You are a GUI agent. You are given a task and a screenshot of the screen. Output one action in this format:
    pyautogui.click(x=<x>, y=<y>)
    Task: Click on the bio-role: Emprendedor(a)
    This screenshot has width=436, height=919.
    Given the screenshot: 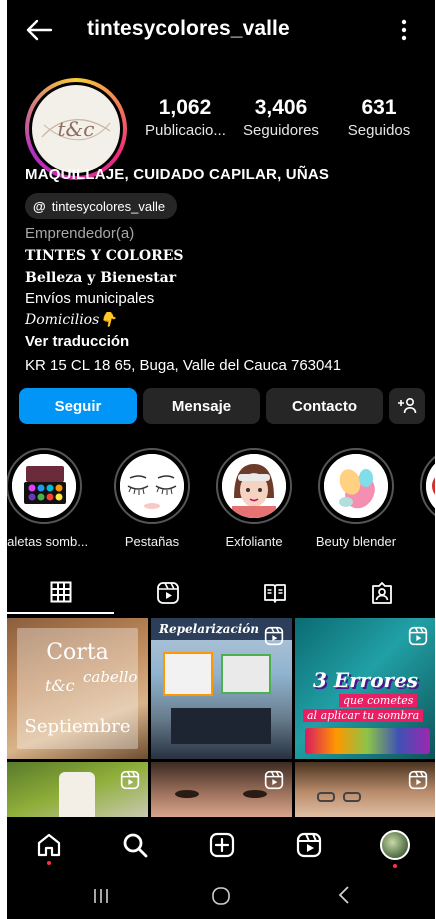 What is the action you would take?
    pyautogui.click(x=80, y=233)
    